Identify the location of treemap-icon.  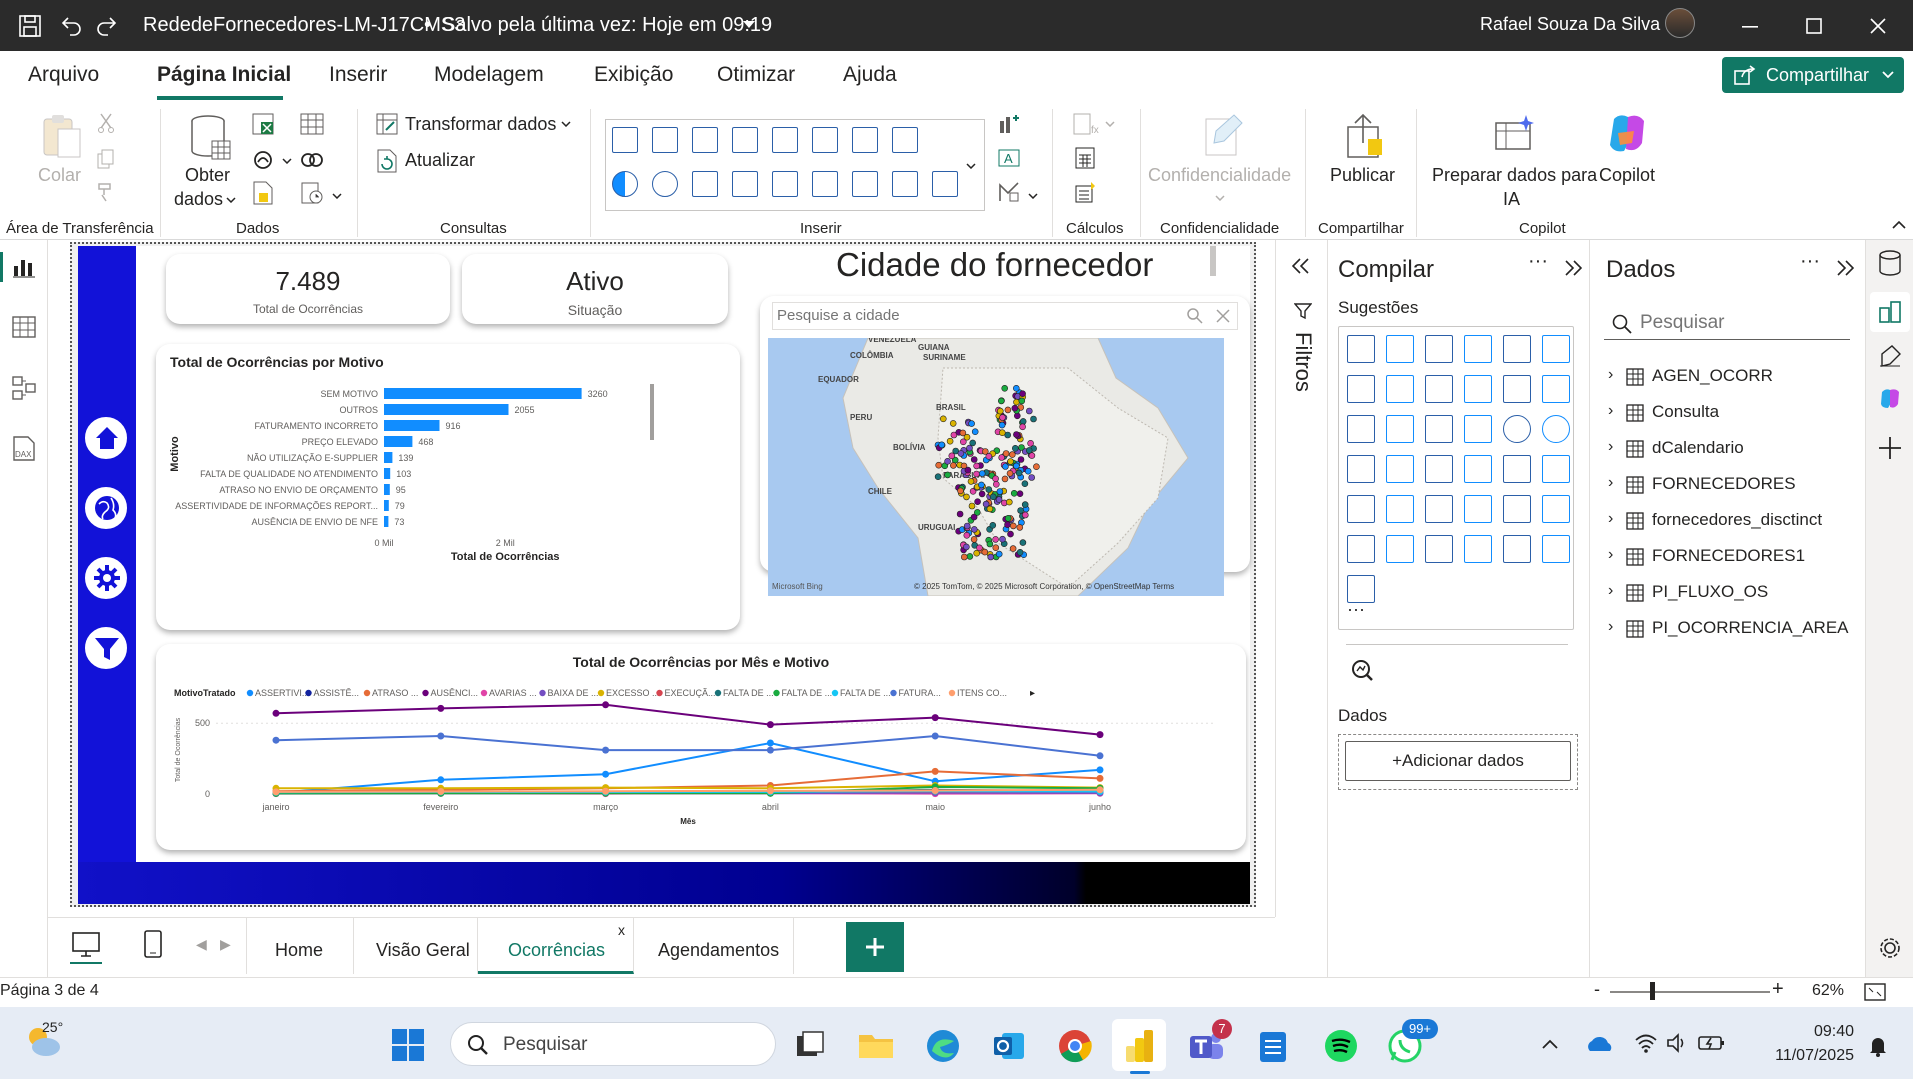
(705, 184).